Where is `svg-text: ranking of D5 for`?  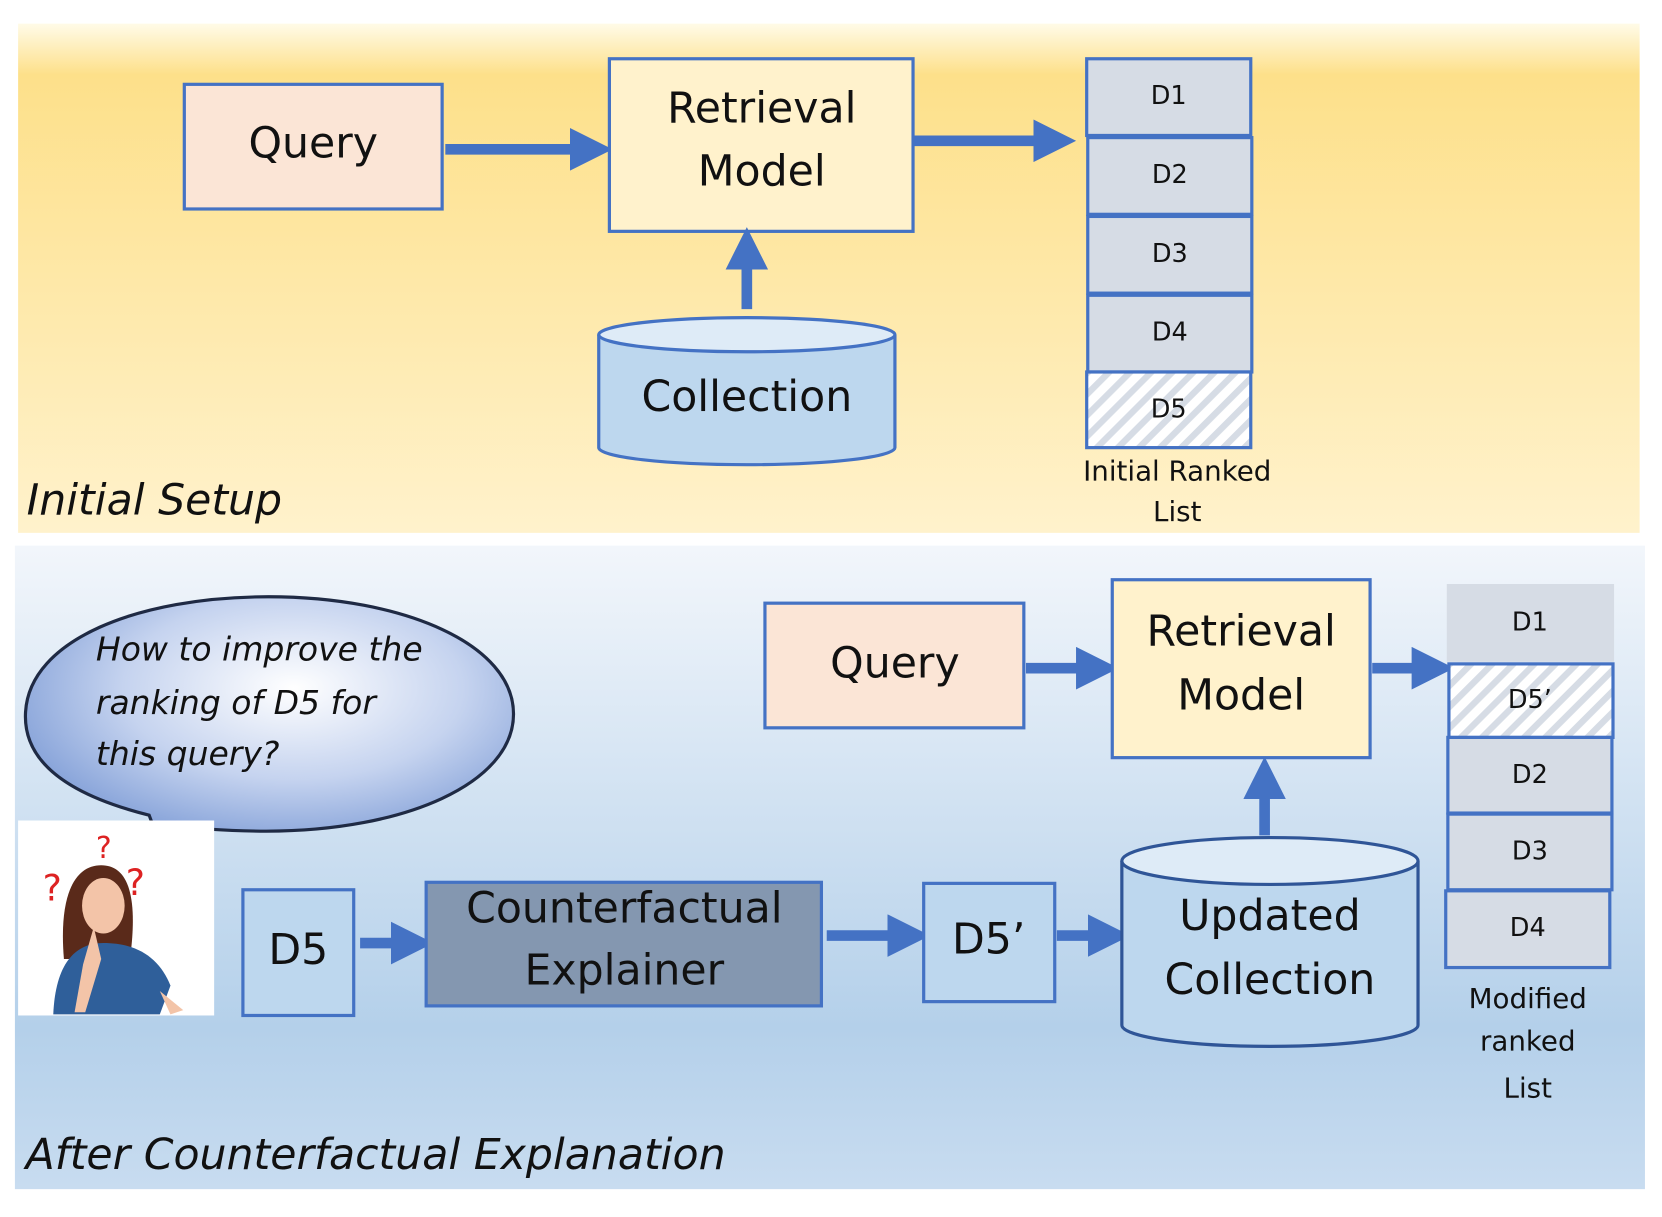
svg-text: ranking of D5 for is located at coordinates (237, 702).